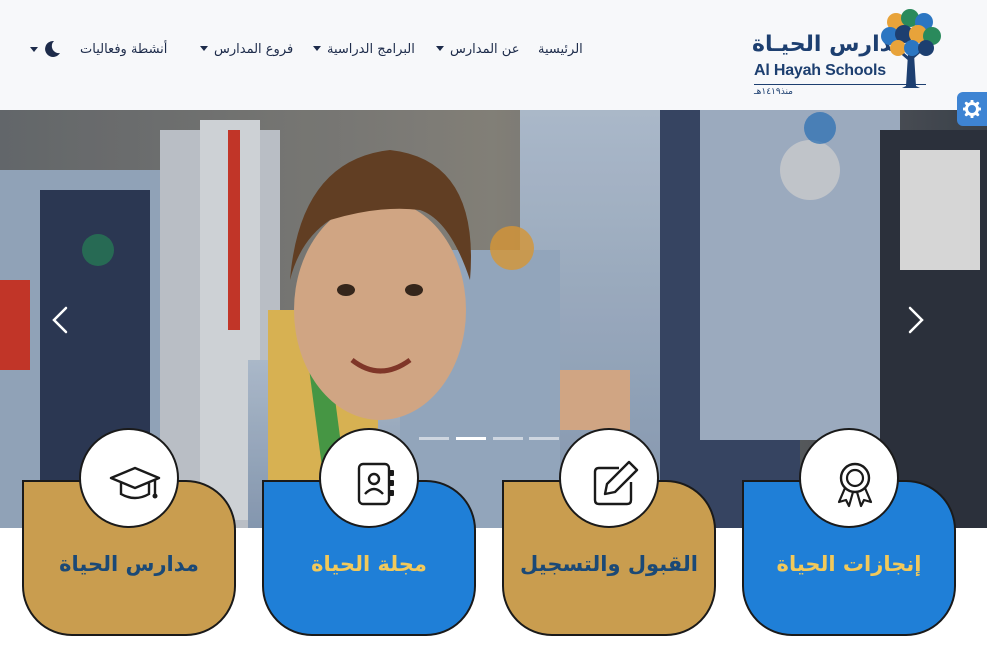 Image resolution: width=987 pixels, height=652 pixels. What do you see at coordinates (52, 48) in the screenshot?
I see `moon-icon` at bounding box center [52, 48].